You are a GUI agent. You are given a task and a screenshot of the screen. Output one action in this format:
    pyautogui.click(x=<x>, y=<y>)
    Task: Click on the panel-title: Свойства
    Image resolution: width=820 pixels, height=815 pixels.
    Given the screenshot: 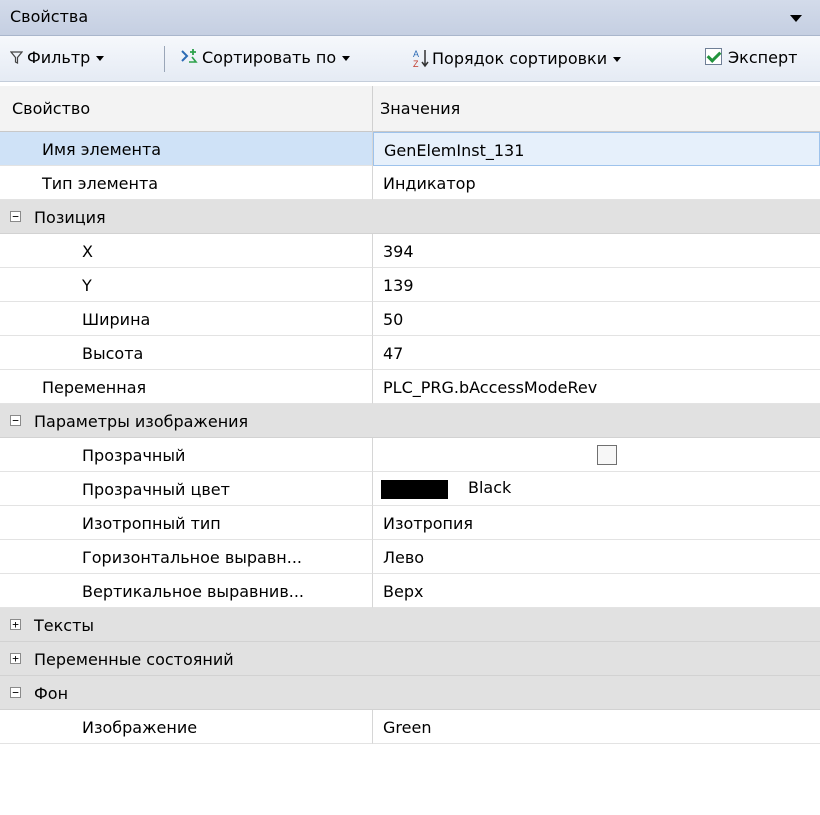 What is the action you would take?
    pyautogui.click(x=49, y=16)
    